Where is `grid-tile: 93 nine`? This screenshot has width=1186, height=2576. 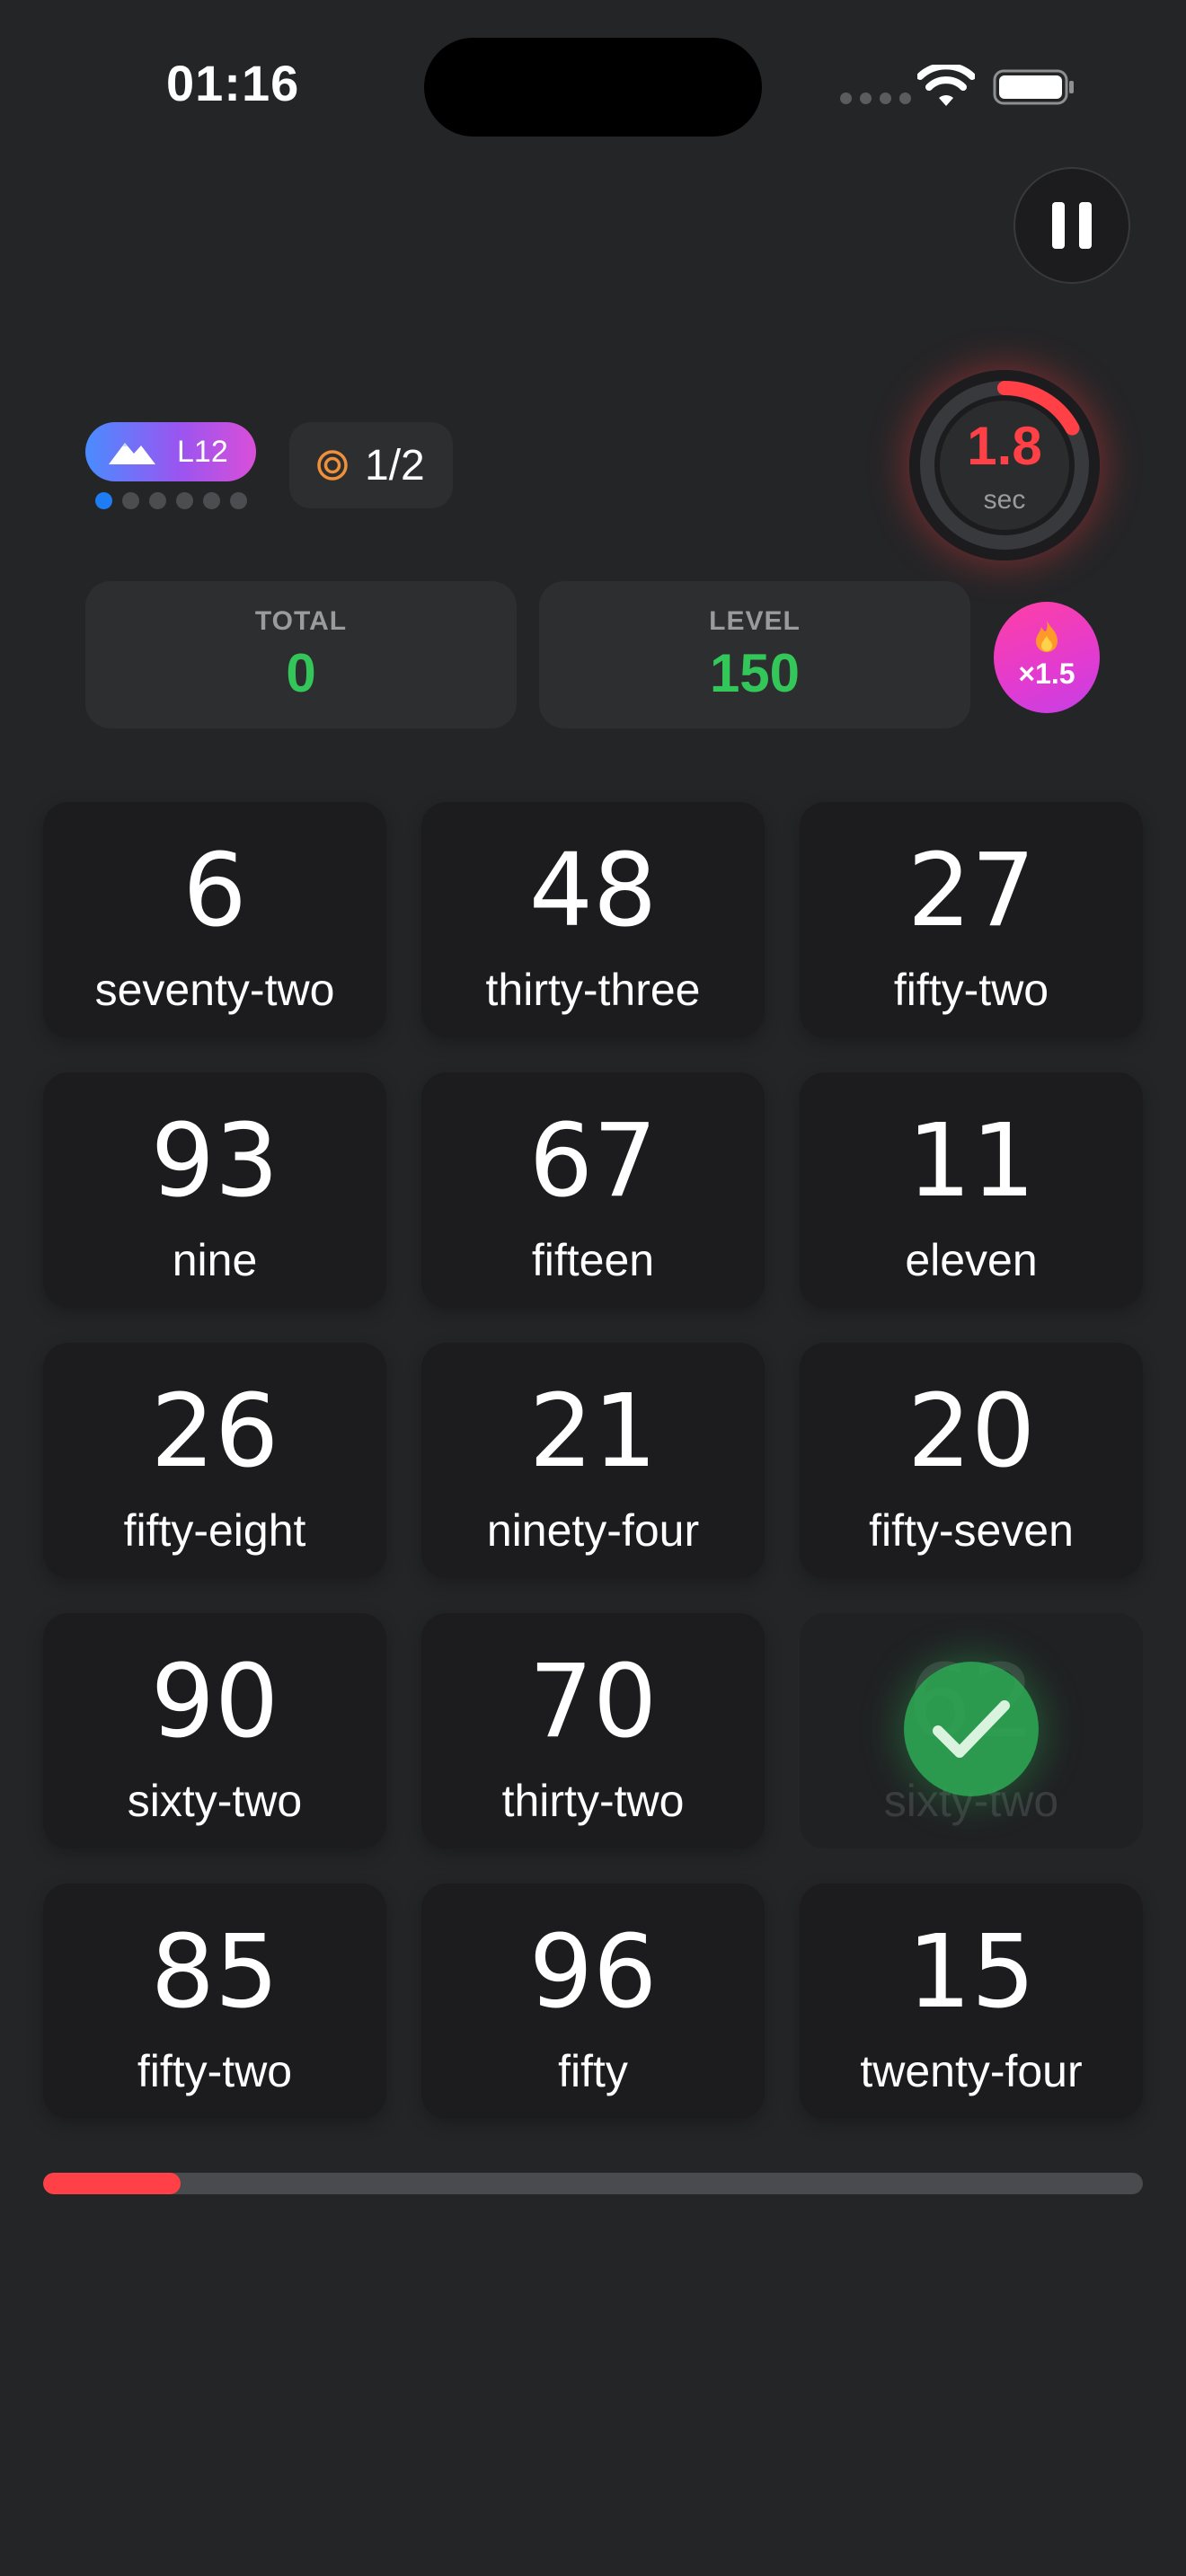 grid-tile: 93 nine is located at coordinates (214, 1190).